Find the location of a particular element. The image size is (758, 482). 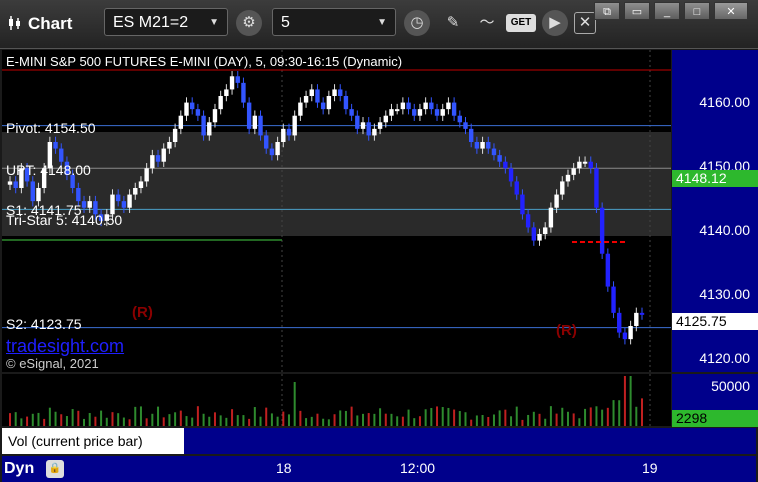

close-study-icon: x is located at coordinates (175, 435).